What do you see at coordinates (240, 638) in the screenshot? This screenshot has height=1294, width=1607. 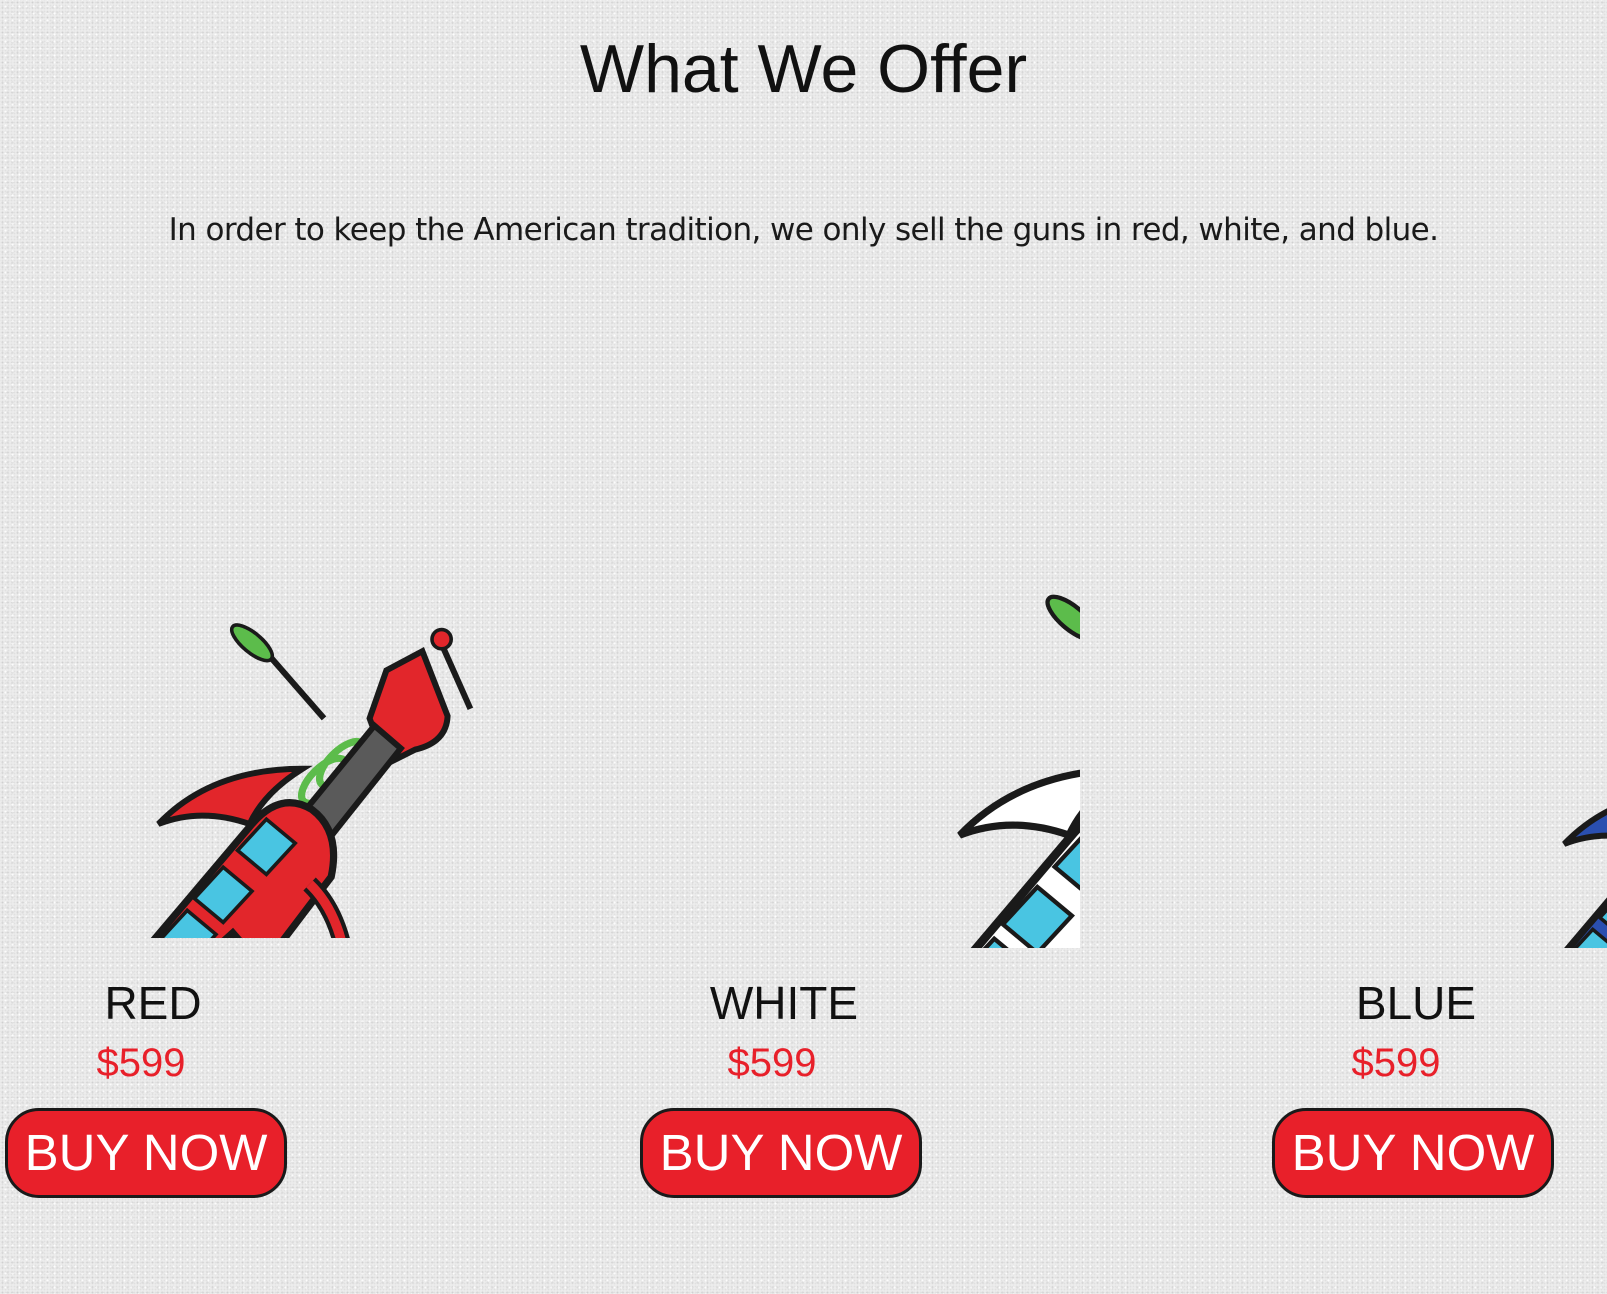 I see `ray-gun-red-icon` at bounding box center [240, 638].